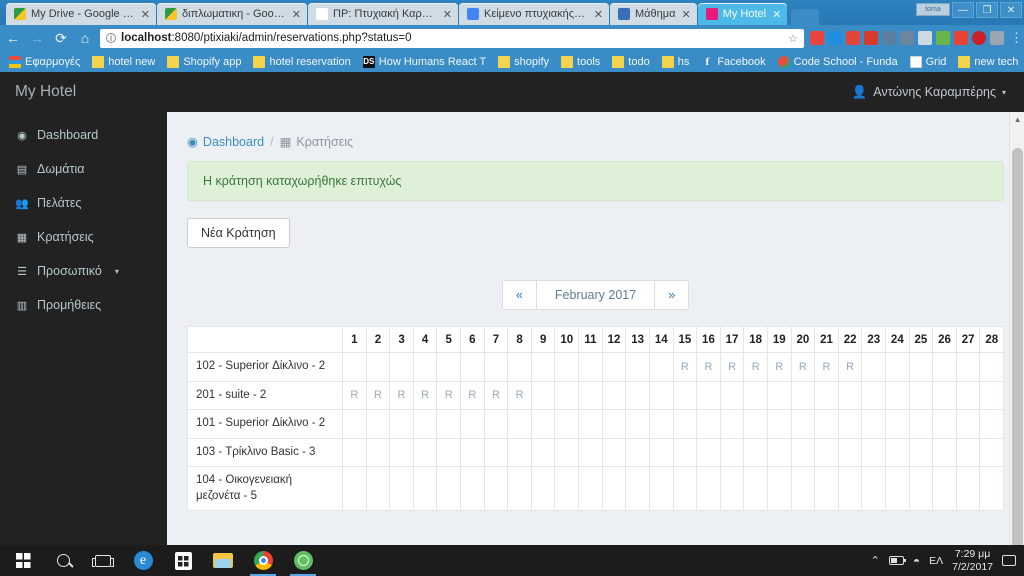 Image resolution: width=1024 pixels, height=576 pixels. Describe the element at coordinates (61, 38) in the screenshot. I see `reload-icon: ⟳` at that location.